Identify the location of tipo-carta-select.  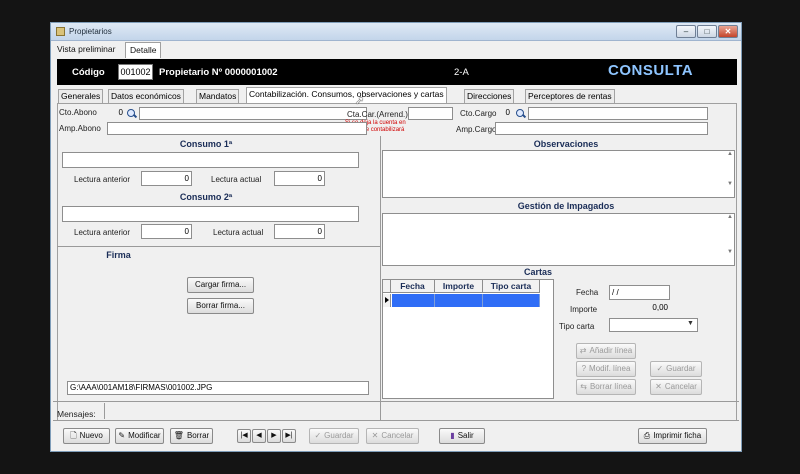
(653, 325).